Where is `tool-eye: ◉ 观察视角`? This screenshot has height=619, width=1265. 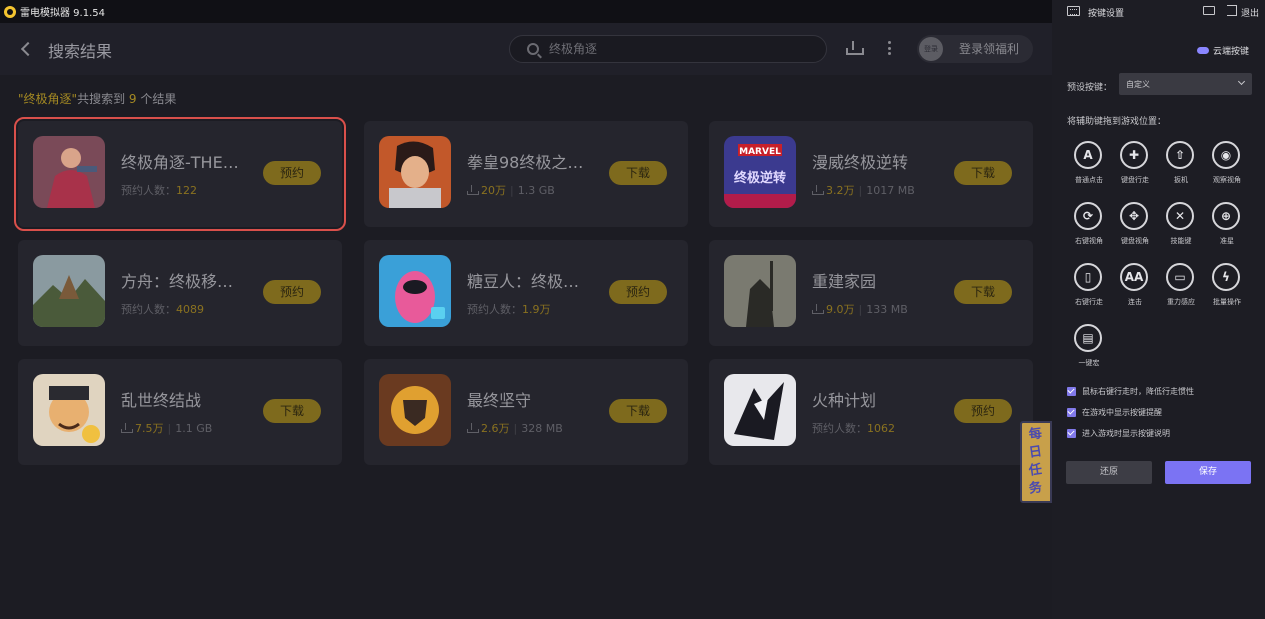
tool-eye: ◉ 观察视角 is located at coordinates (1227, 166).